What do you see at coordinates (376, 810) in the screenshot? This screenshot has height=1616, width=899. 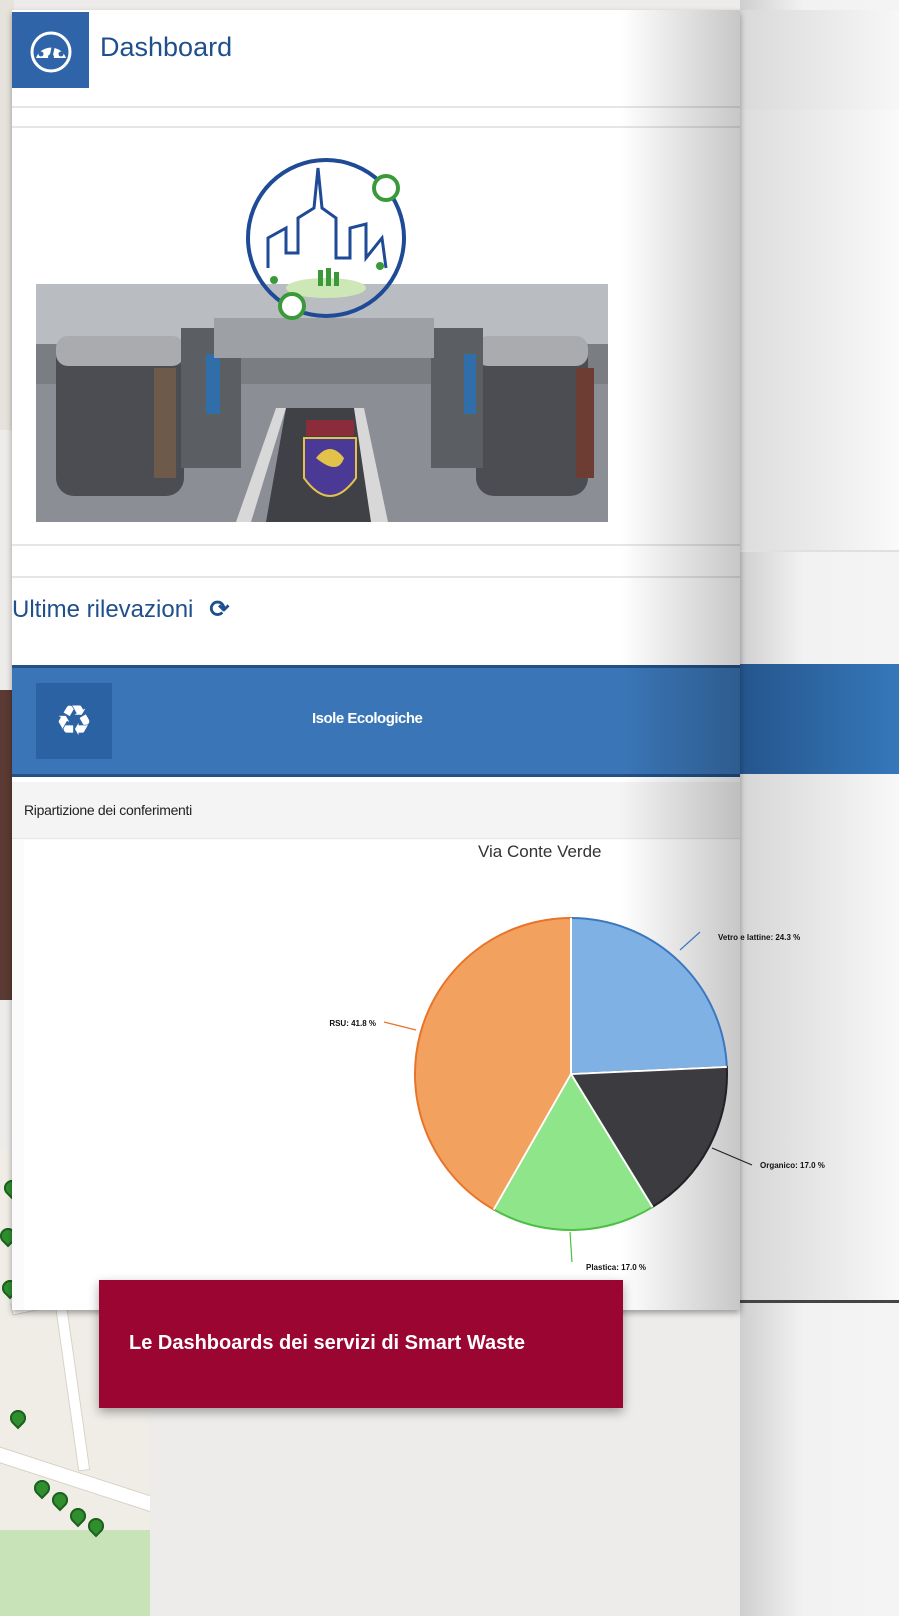 I see `panel-heading: Ripartizione dei conferimenti` at bounding box center [376, 810].